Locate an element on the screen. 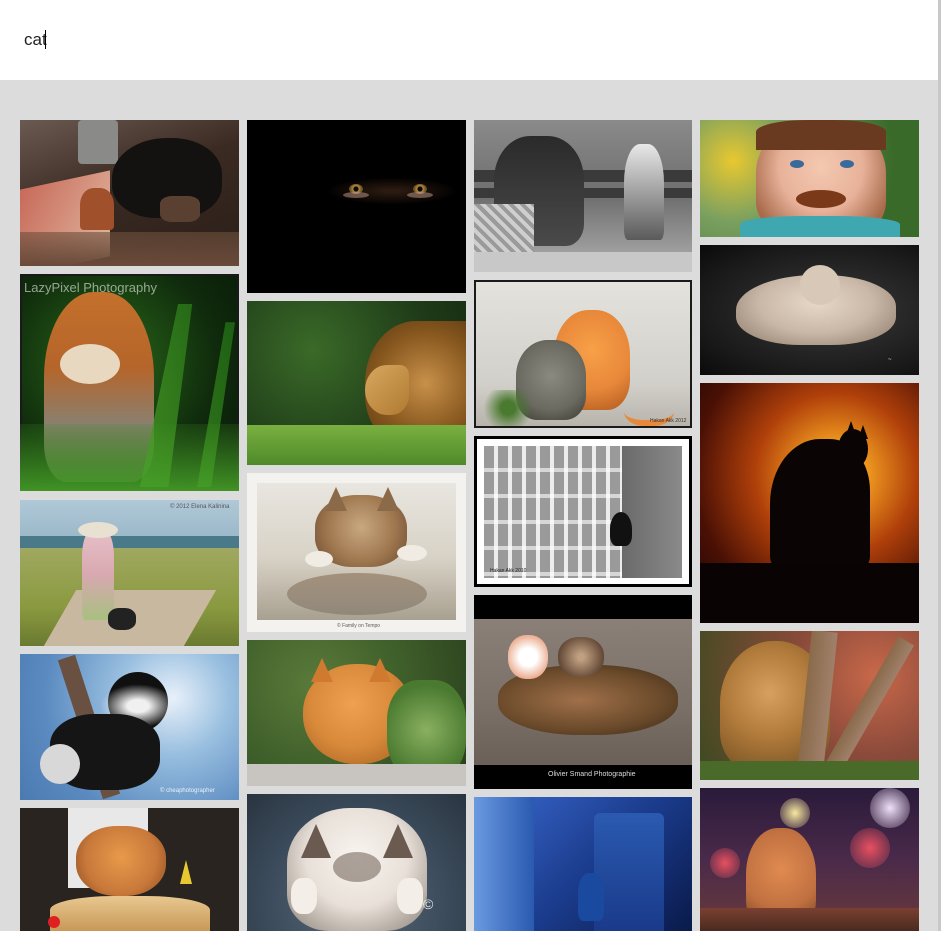  image-signature: ~ is located at coordinates (890, 360).